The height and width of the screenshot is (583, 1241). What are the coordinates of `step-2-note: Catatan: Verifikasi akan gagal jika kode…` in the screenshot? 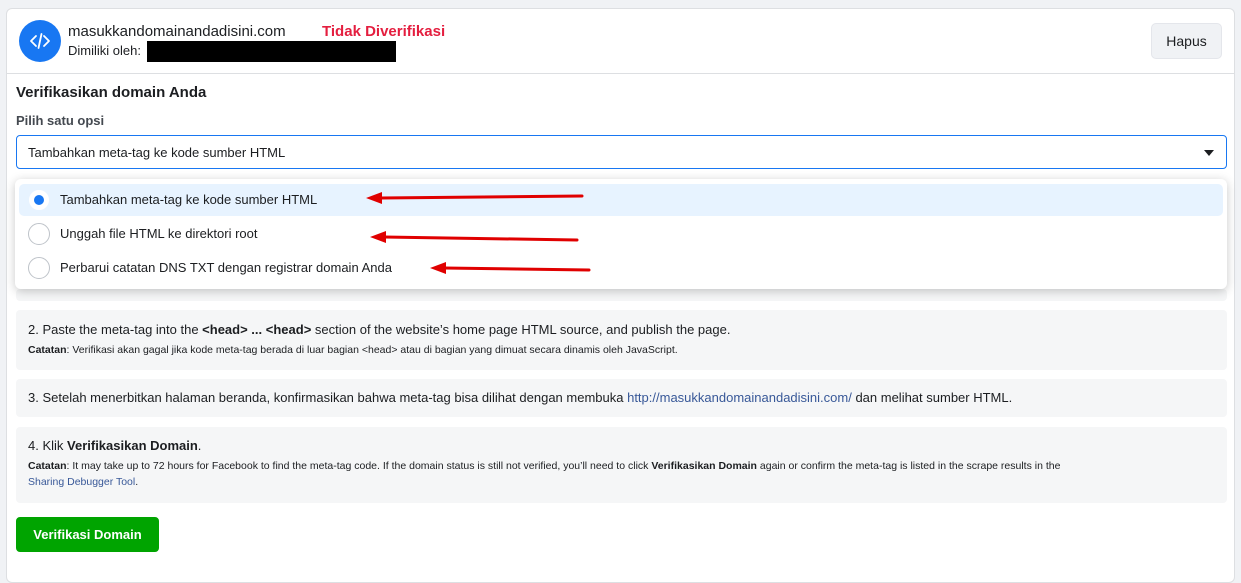 It's located at (353, 350).